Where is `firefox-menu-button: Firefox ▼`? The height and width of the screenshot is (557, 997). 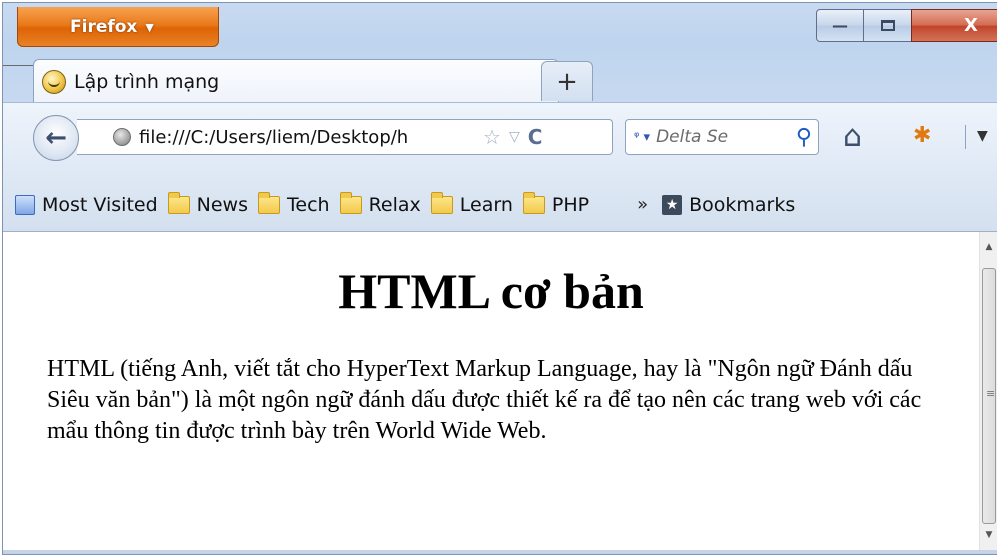 firefox-menu-button: Firefox ▼ is located at coordinates (118, 27).